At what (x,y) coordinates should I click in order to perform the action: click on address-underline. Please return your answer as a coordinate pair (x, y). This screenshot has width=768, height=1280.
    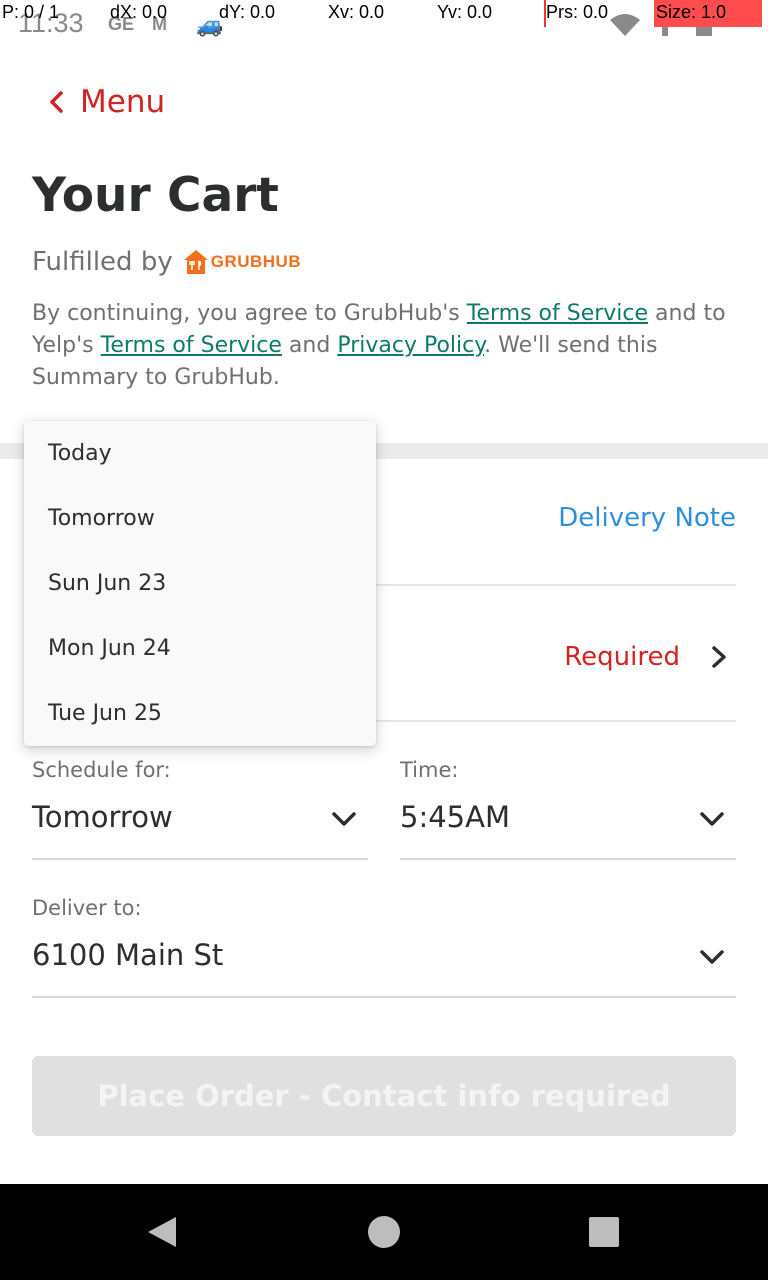
    Looking at the image, I should click on (384, 997).